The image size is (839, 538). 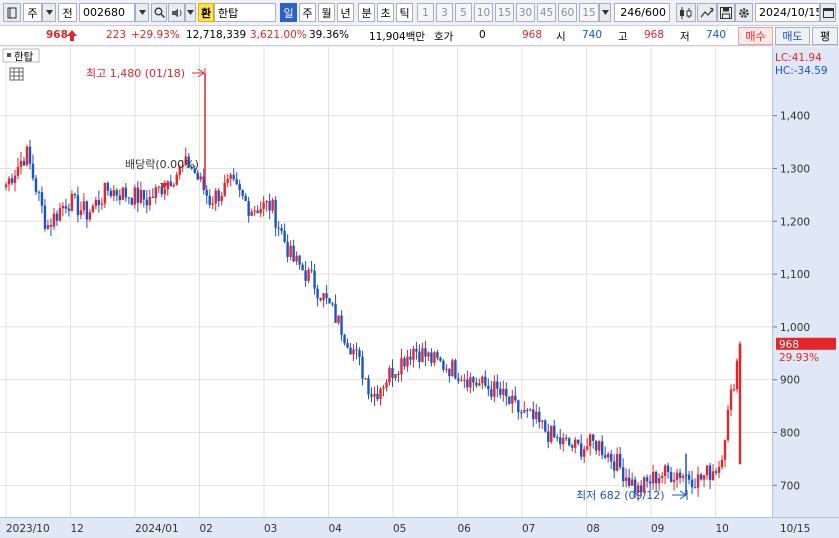 What do you see at coordinates (345, 12) in the screenshot?
I see `period-year-button: 년` at bounding box center [345, 12].